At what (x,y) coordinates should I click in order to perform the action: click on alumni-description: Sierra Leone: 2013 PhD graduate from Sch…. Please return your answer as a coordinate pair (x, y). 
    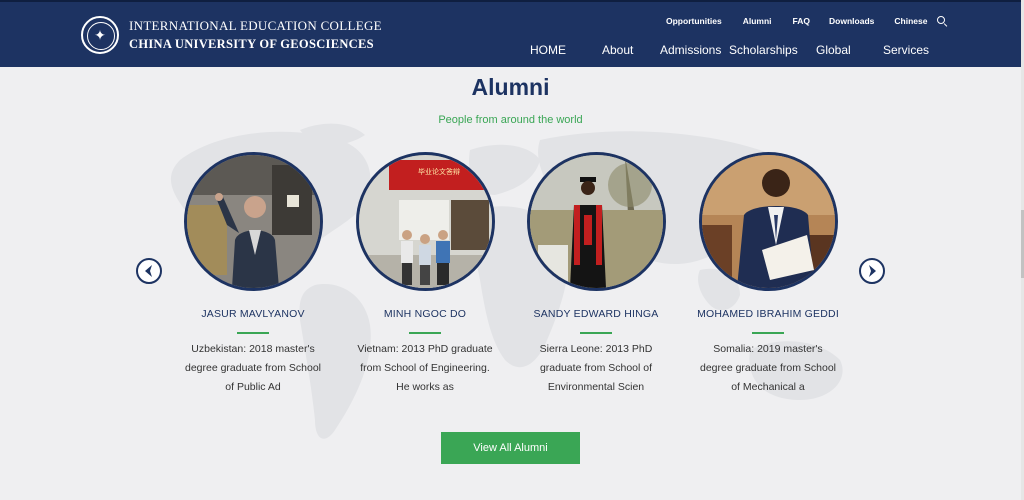
    Looking at the image, I should click on (596, 368).